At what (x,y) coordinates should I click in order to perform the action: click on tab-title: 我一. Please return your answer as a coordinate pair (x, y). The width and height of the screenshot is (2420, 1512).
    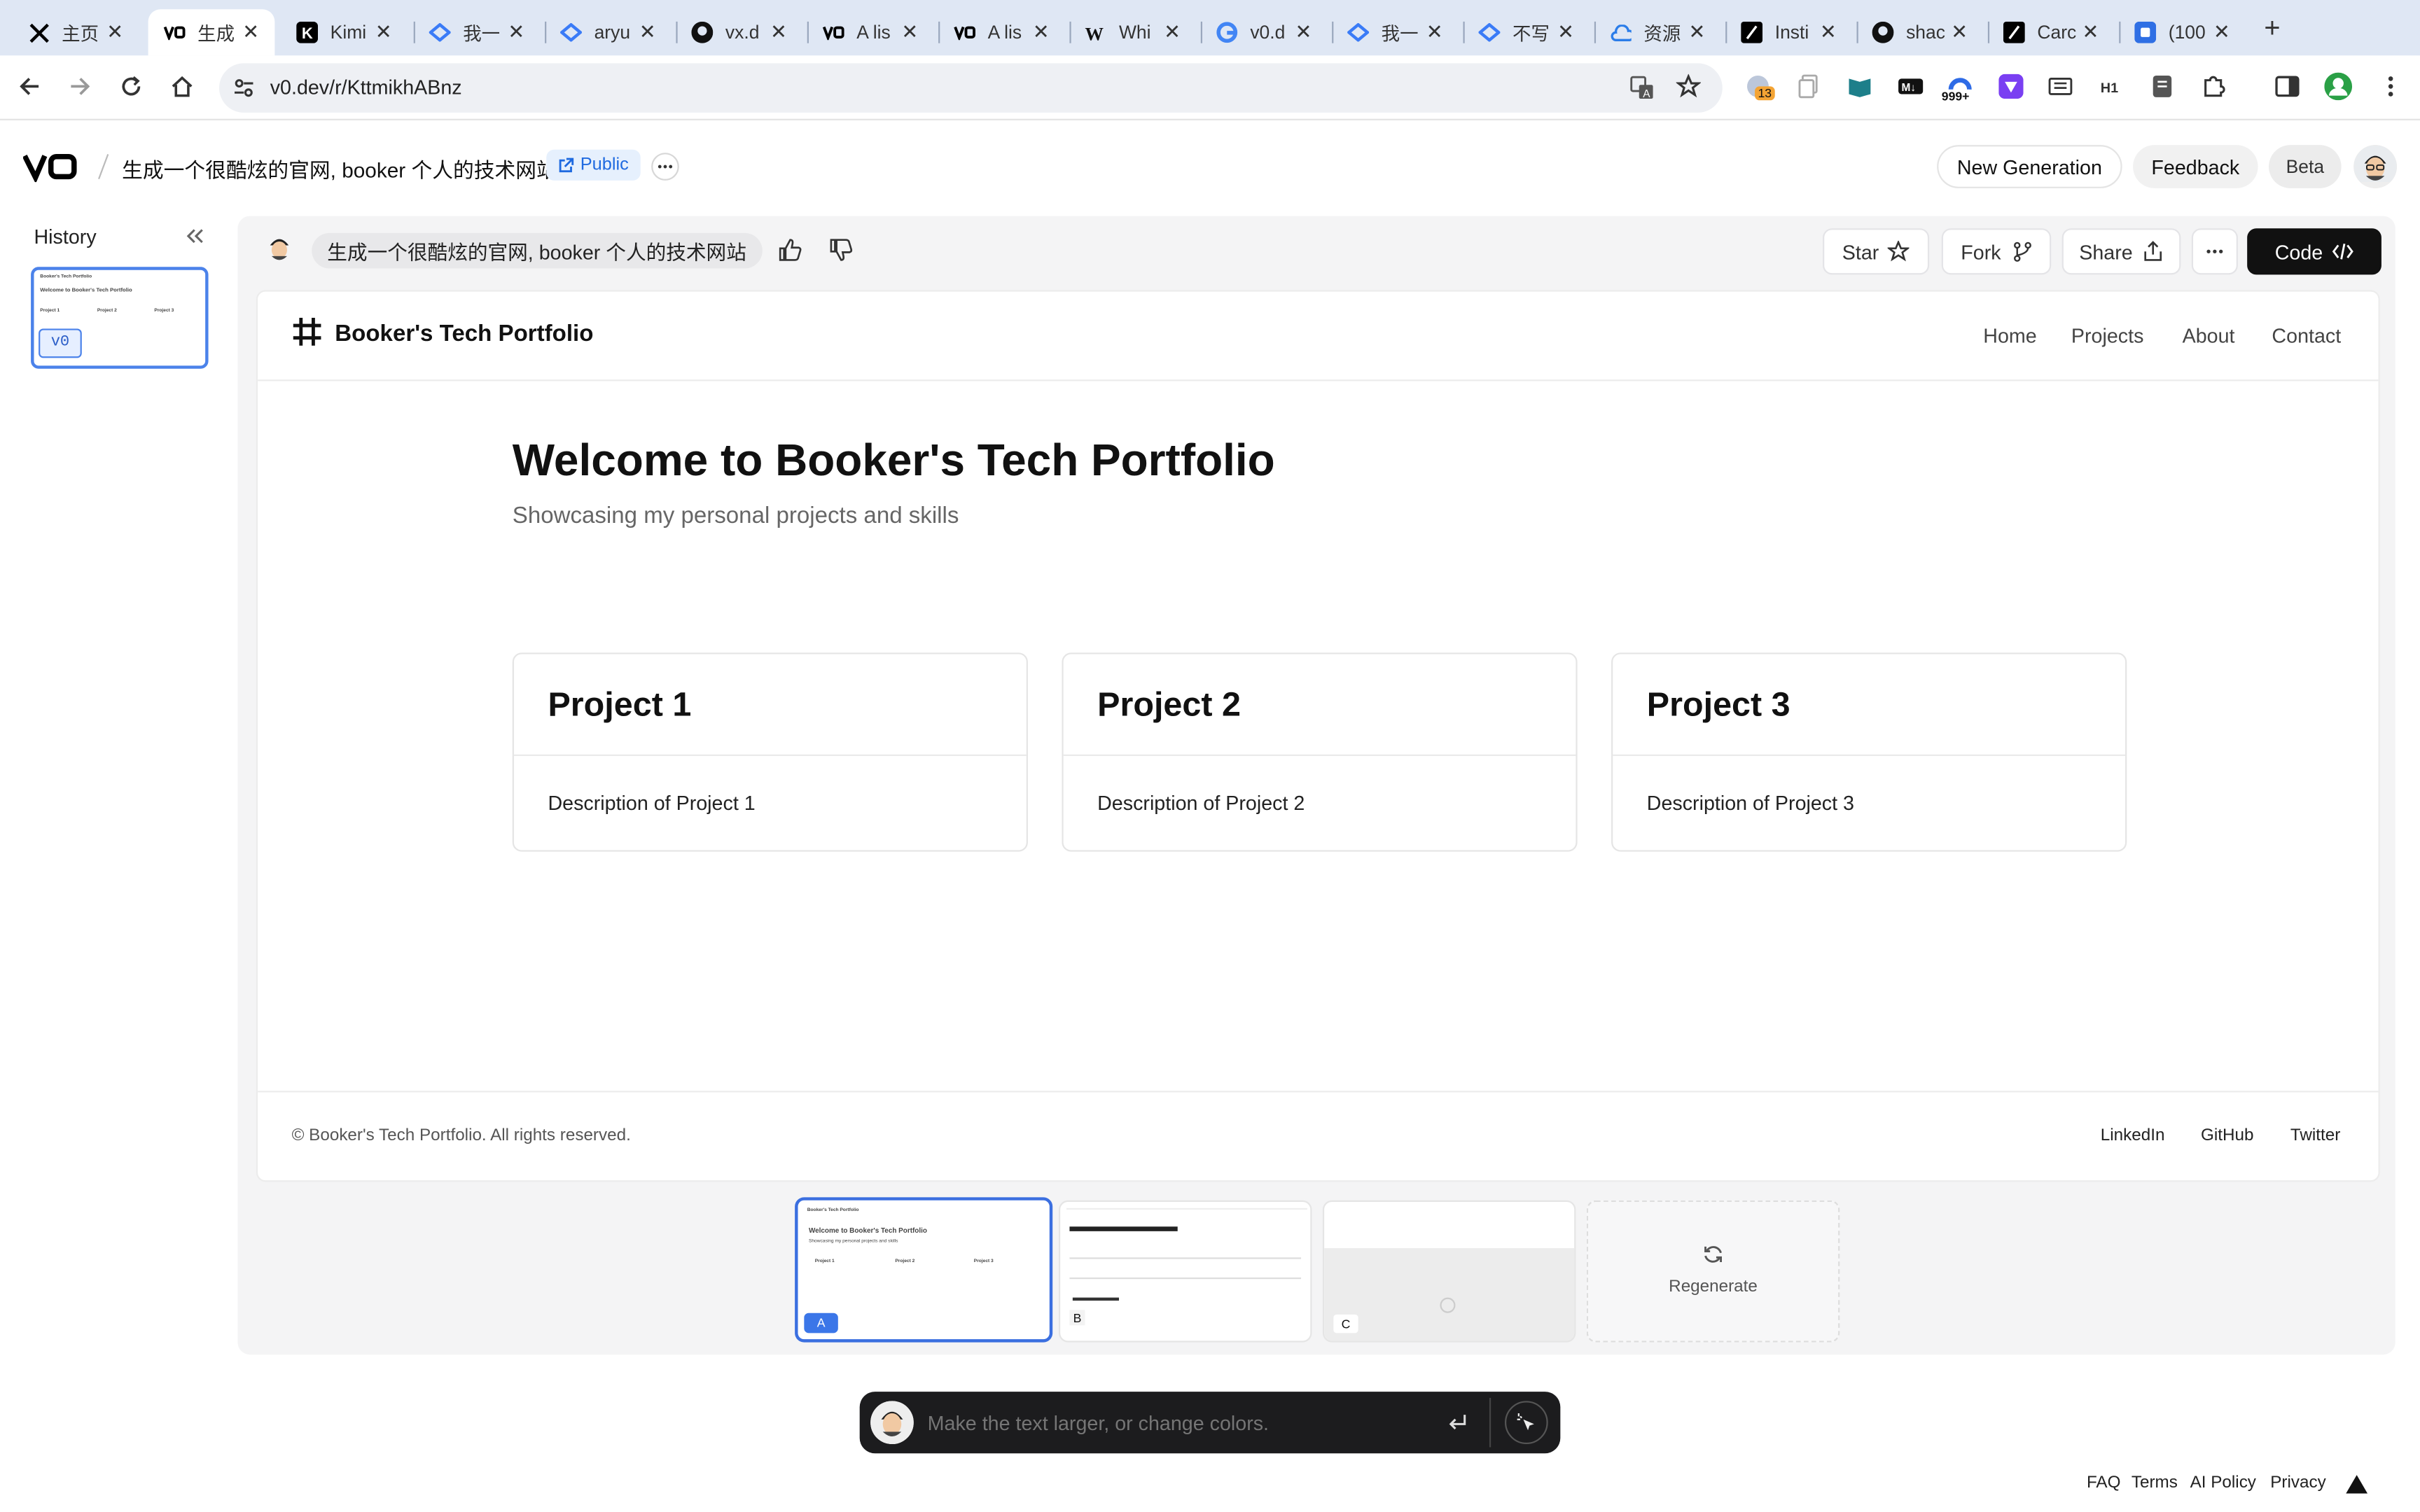
    Looking at the image, I should click on (1400, 33).